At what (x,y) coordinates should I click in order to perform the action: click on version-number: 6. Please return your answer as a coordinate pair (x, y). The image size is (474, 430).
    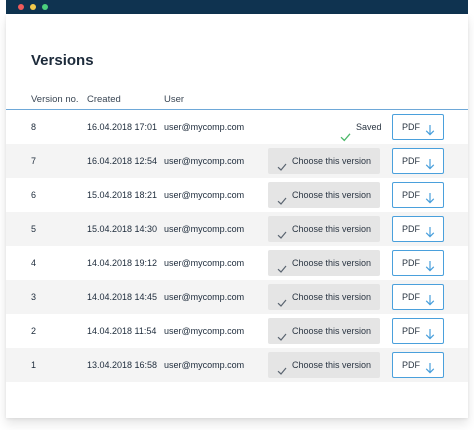
    Looking at the image, I should click on (34, 195).